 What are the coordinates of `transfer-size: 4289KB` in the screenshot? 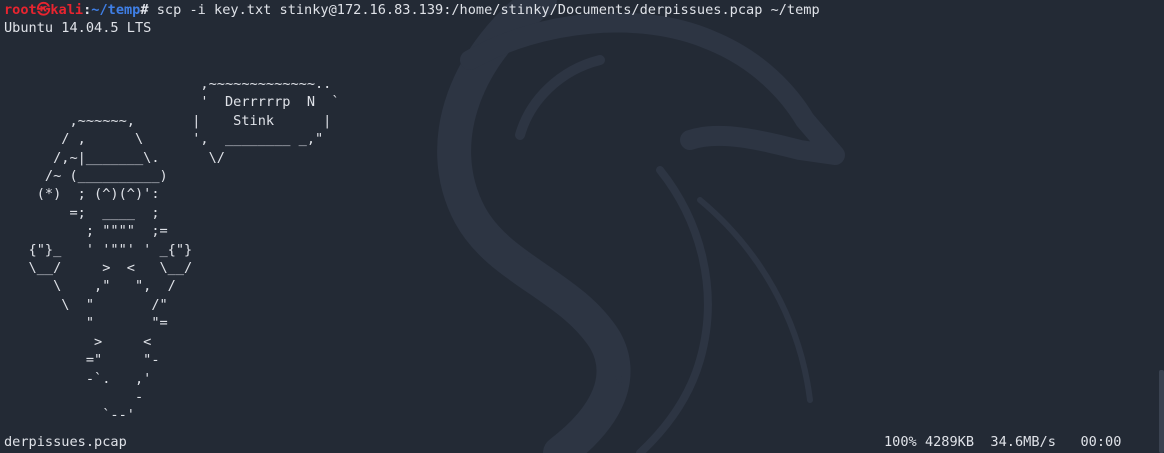 It's located at (949, 442).